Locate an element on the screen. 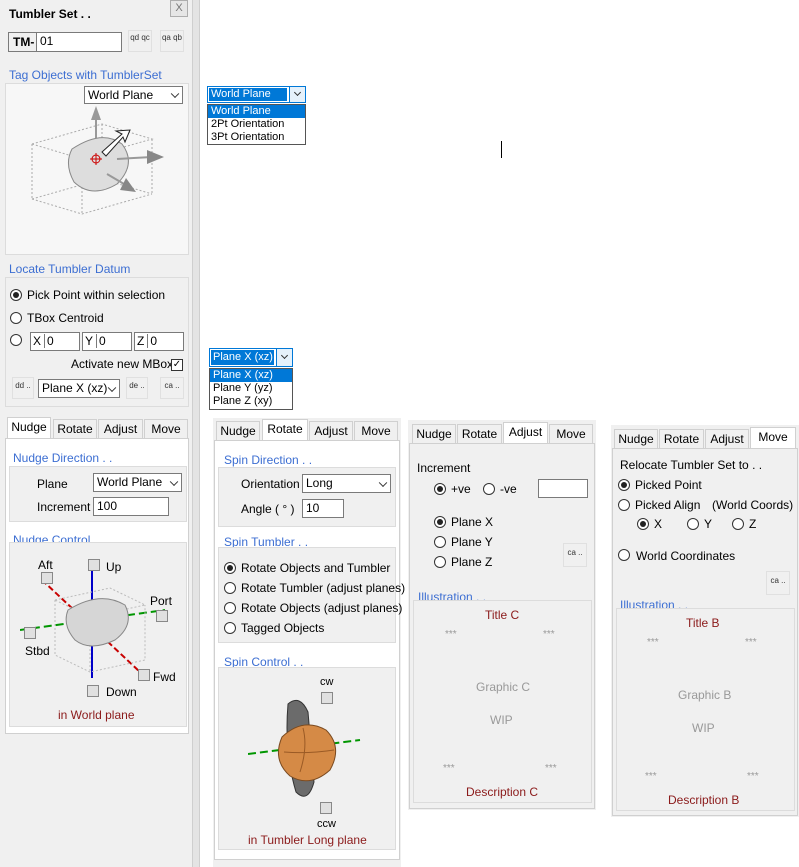 This screenshot has width=799, height=867. adjust-value-field is located at coordinates (563, 488).